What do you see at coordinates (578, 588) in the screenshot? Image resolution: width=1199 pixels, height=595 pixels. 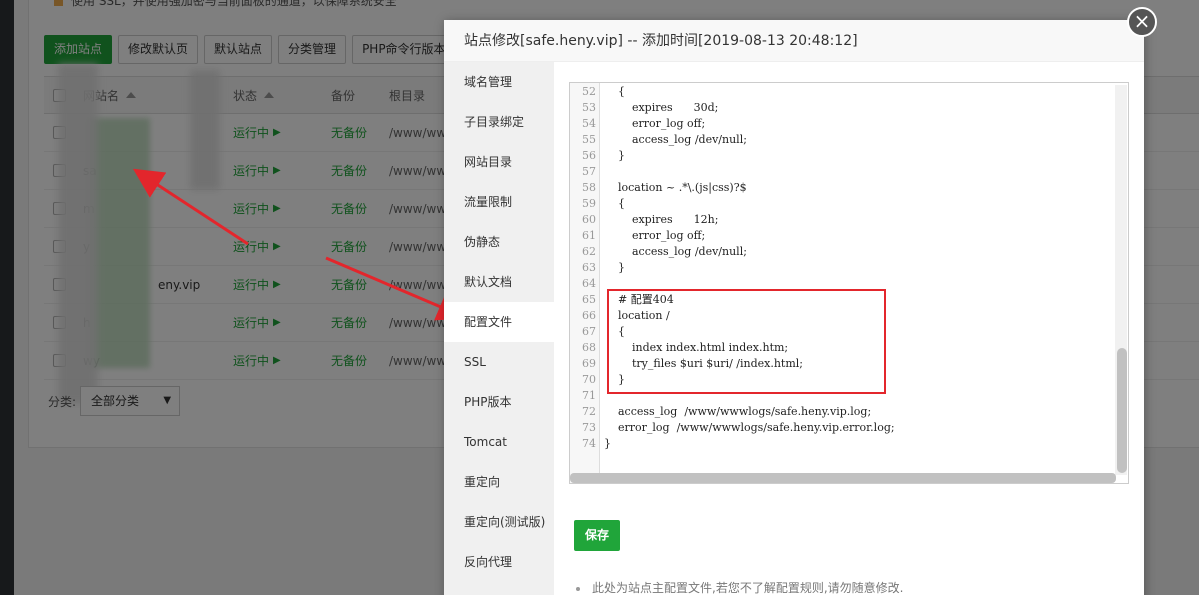 I see `bullet-icon` at bounding box center [578, 588].